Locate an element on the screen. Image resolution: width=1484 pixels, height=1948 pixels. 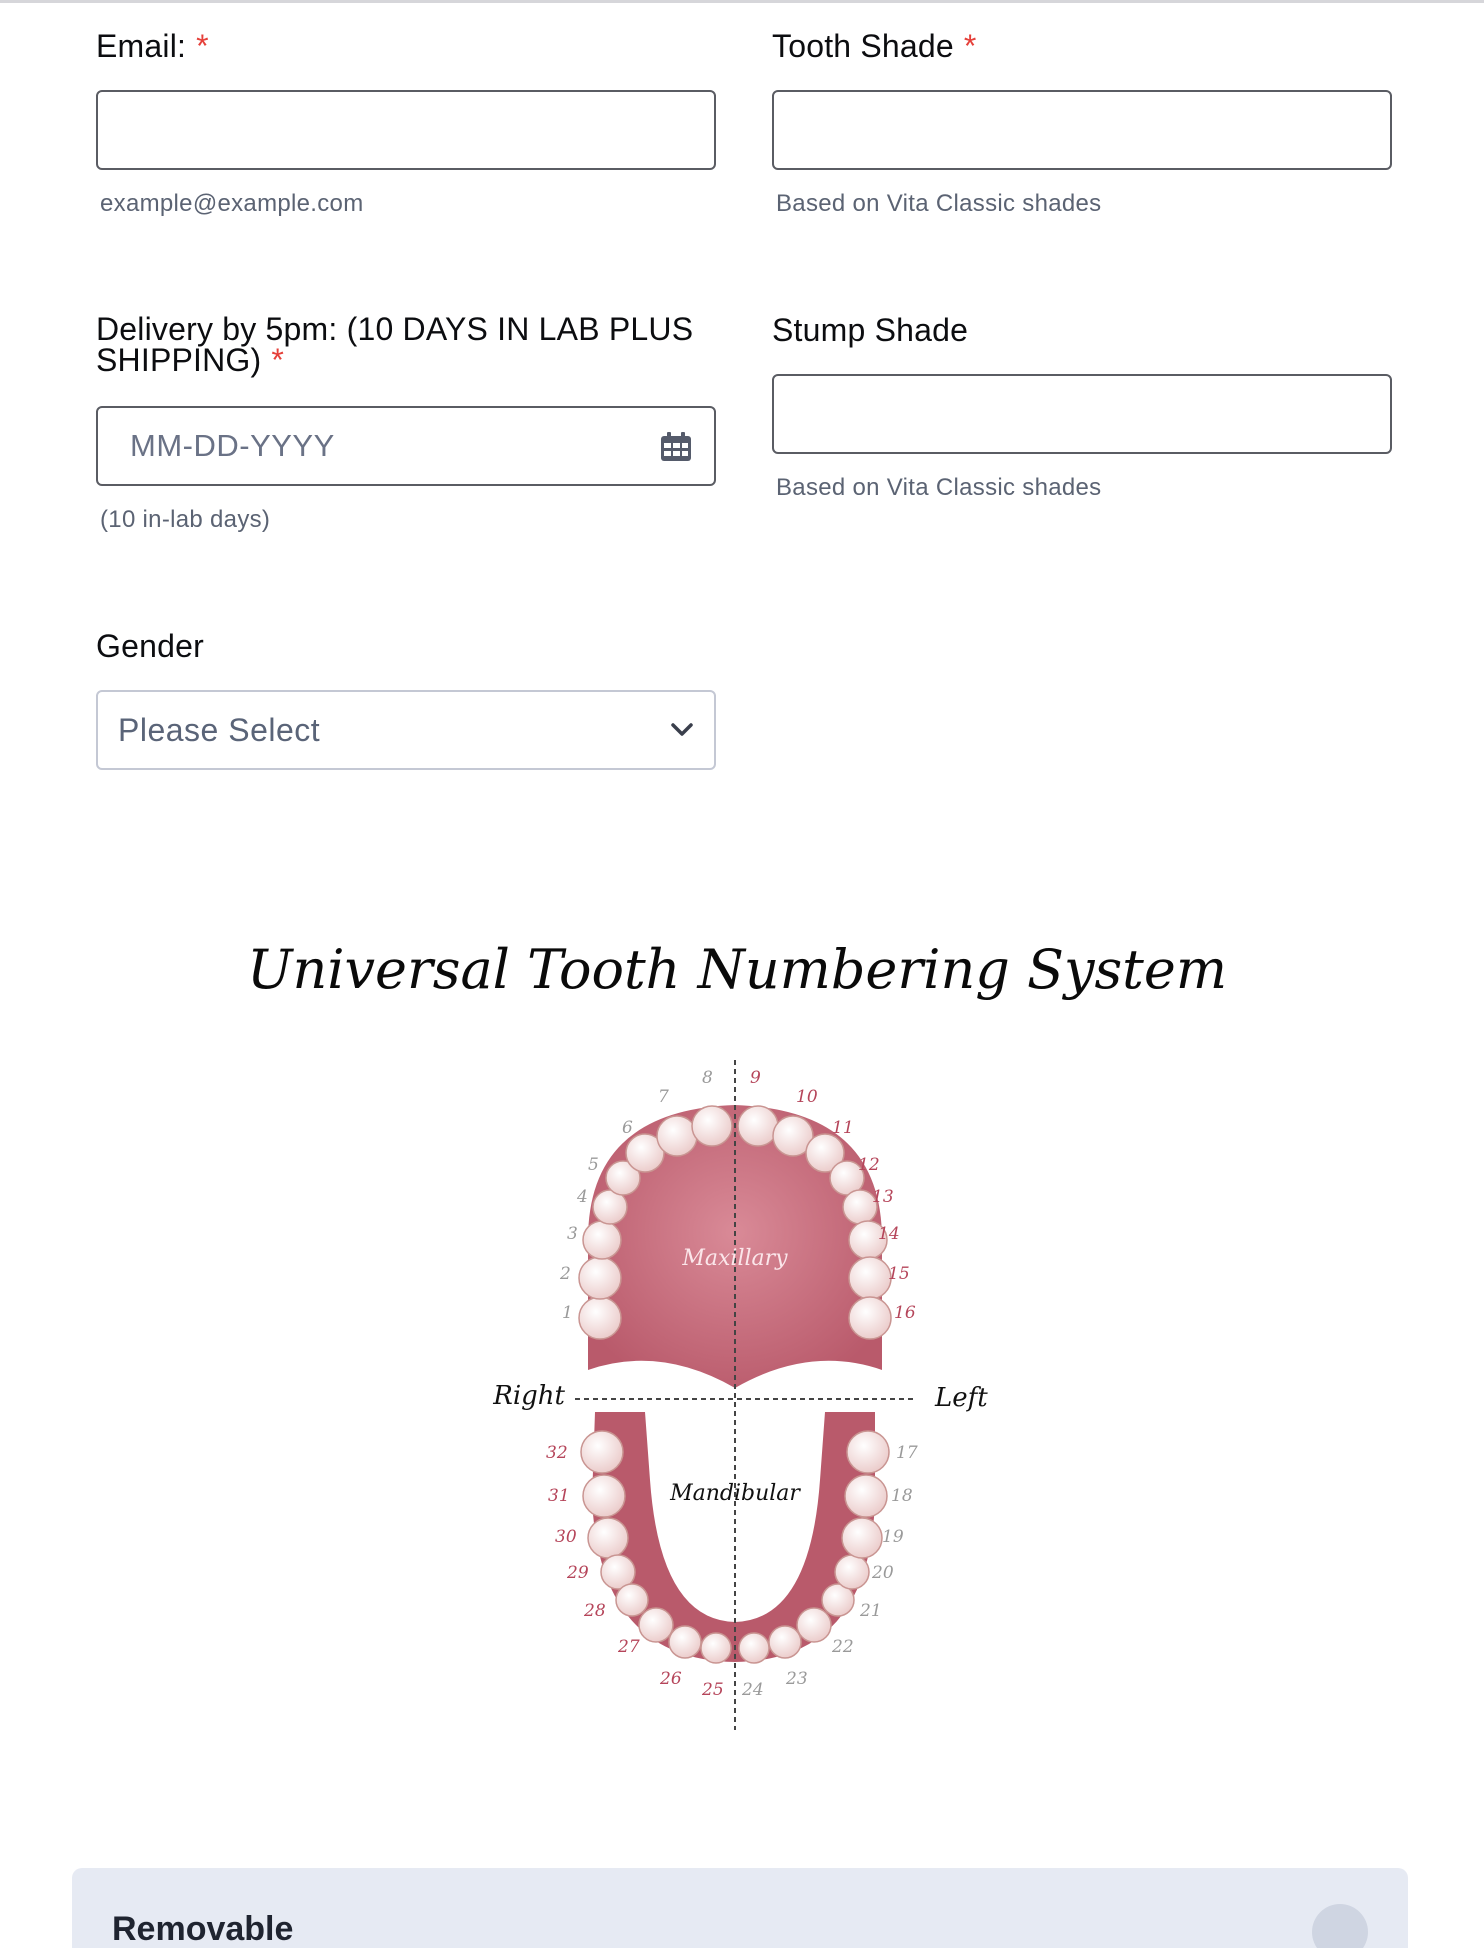
right-label: Right is located at coordinates (528, 1396).